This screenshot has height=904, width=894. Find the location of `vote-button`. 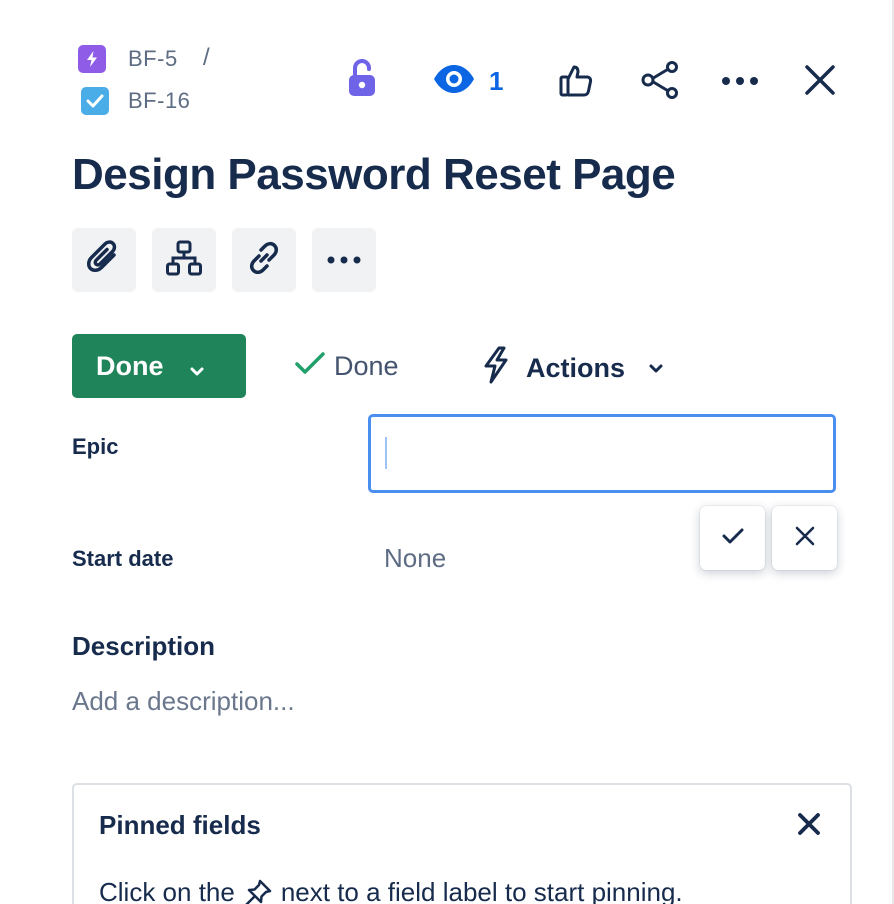

vote-button is located at coordinates (576, 82).